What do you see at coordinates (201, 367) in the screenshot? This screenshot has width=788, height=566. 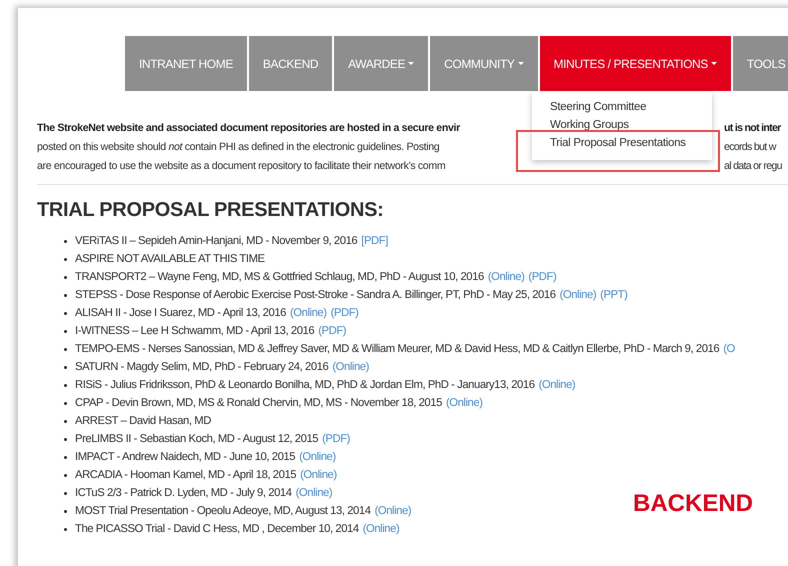 I see `presentation-entry: SATURN - Magdy Selim, MD, PhD - February 24, 2016` at bounding box center [201, 367].